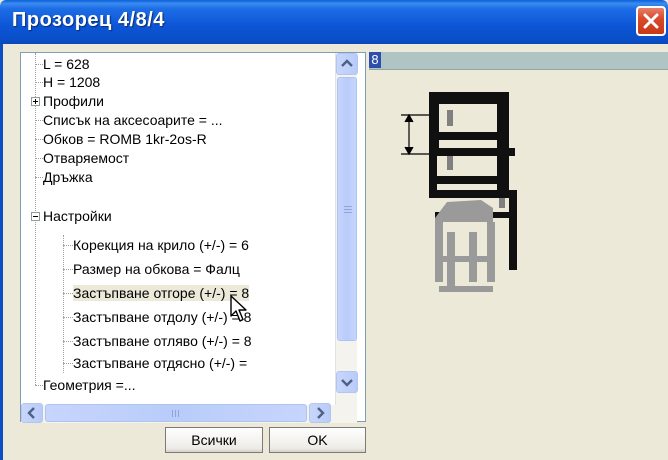 This screenshot has width=668, height=460. I want to click on window-frame, so click(1, 252).